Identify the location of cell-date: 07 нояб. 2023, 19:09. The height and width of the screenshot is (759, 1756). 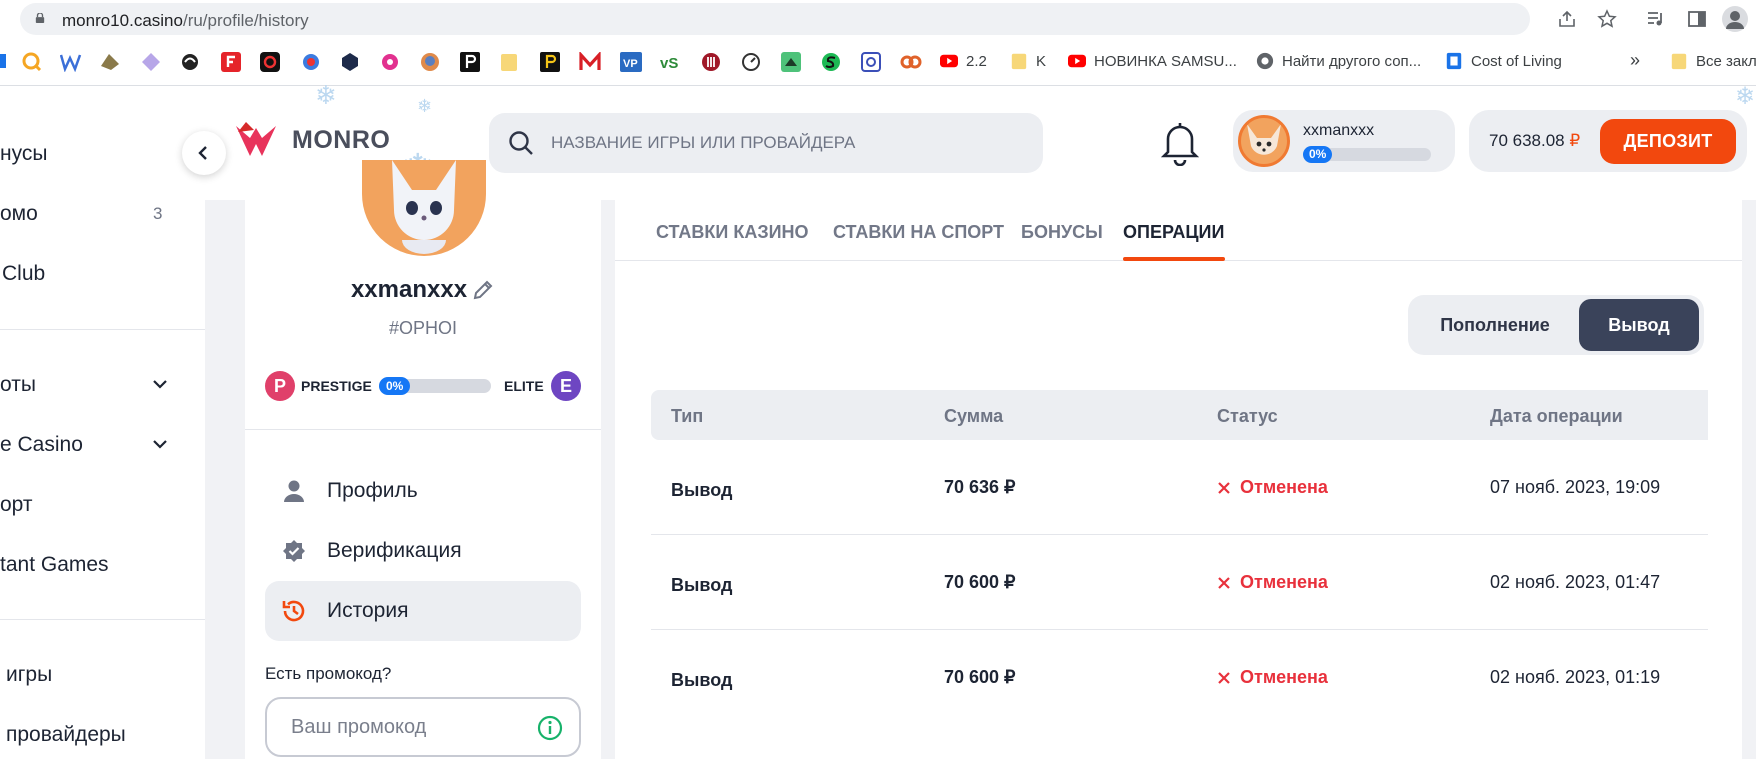
(1575, 487).